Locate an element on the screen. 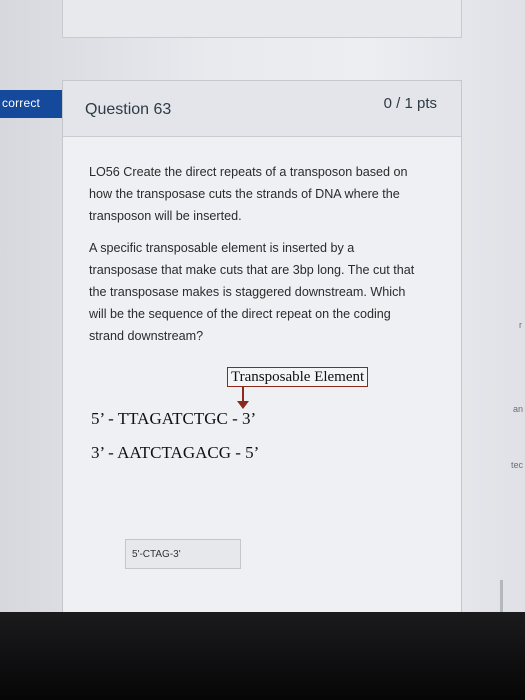  monitor-bezel is located at coordinates (262, 656).